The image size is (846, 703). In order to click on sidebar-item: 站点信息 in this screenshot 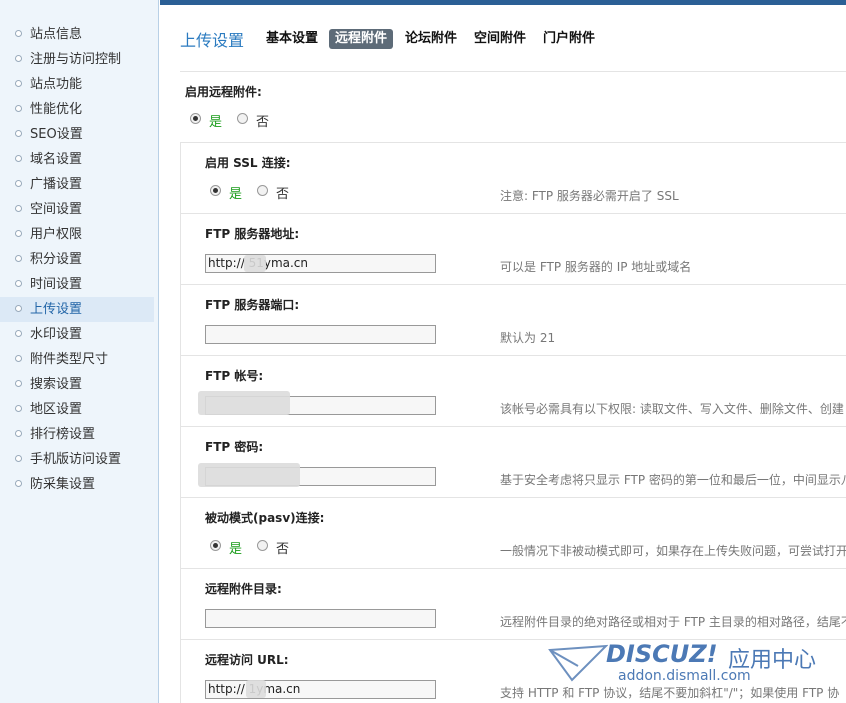, I will do `click(77, 34)`.